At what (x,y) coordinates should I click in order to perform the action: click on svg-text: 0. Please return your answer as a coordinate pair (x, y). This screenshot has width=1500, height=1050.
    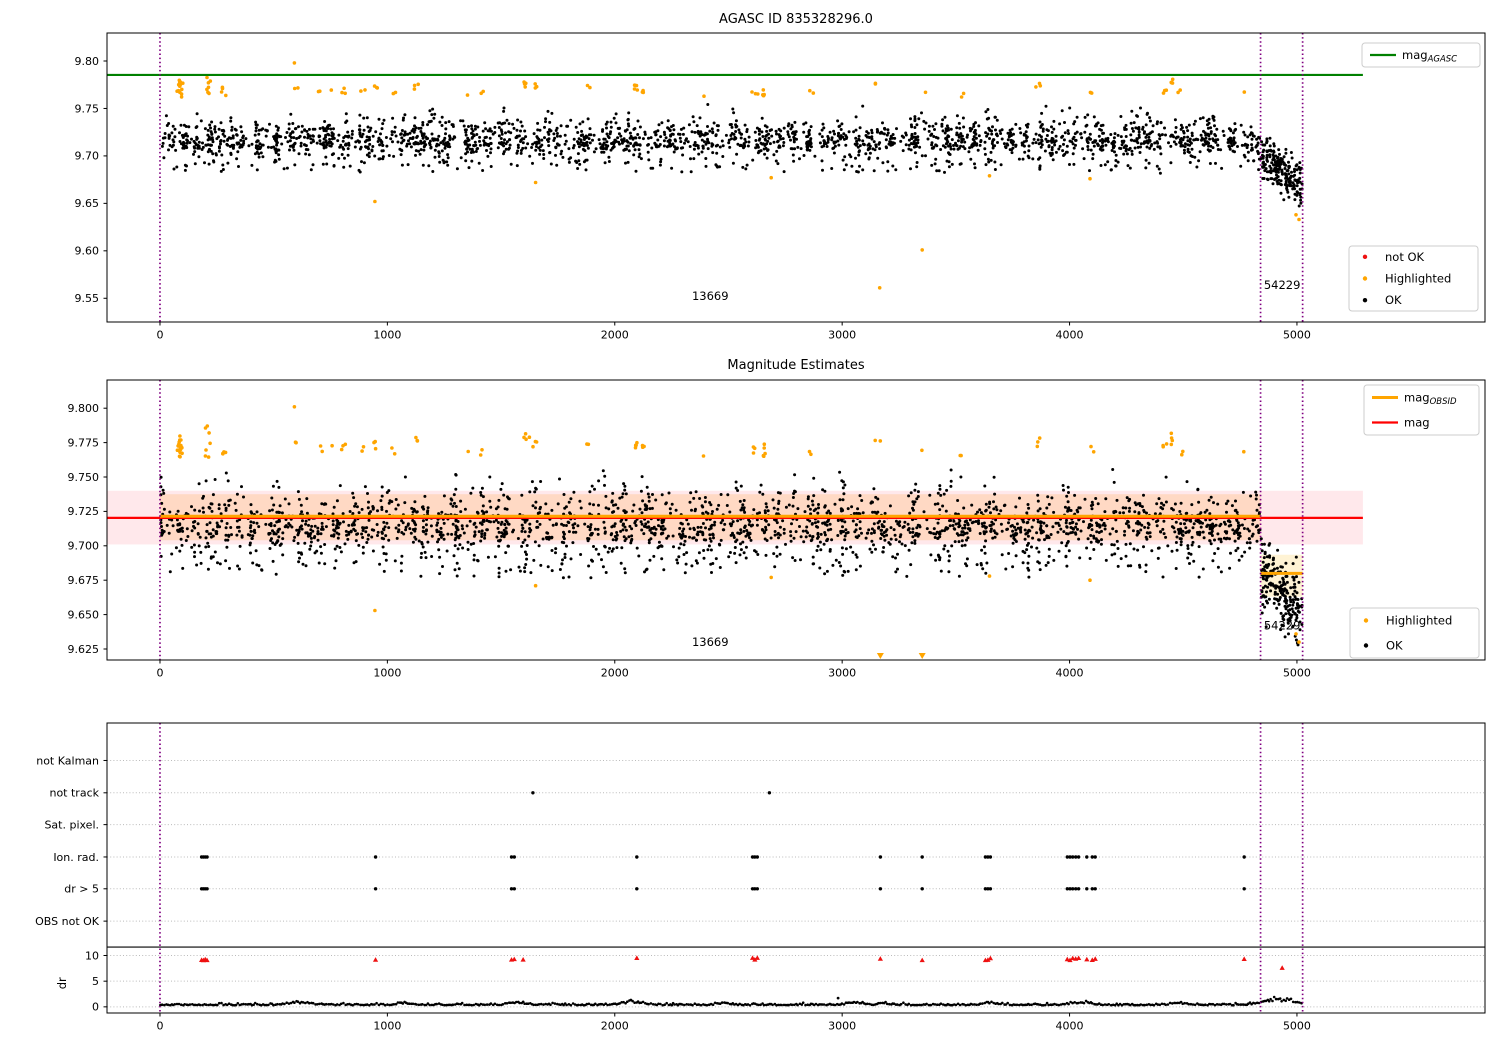
    Looking at the image, I should click on (159, 335).